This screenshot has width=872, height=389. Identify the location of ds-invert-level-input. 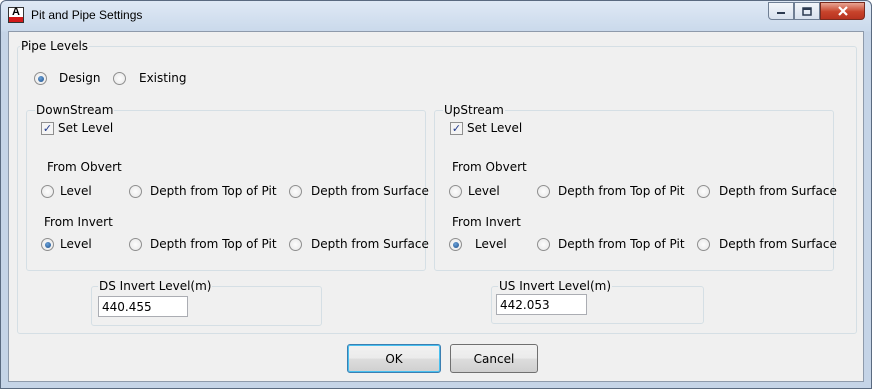
(143, 306).